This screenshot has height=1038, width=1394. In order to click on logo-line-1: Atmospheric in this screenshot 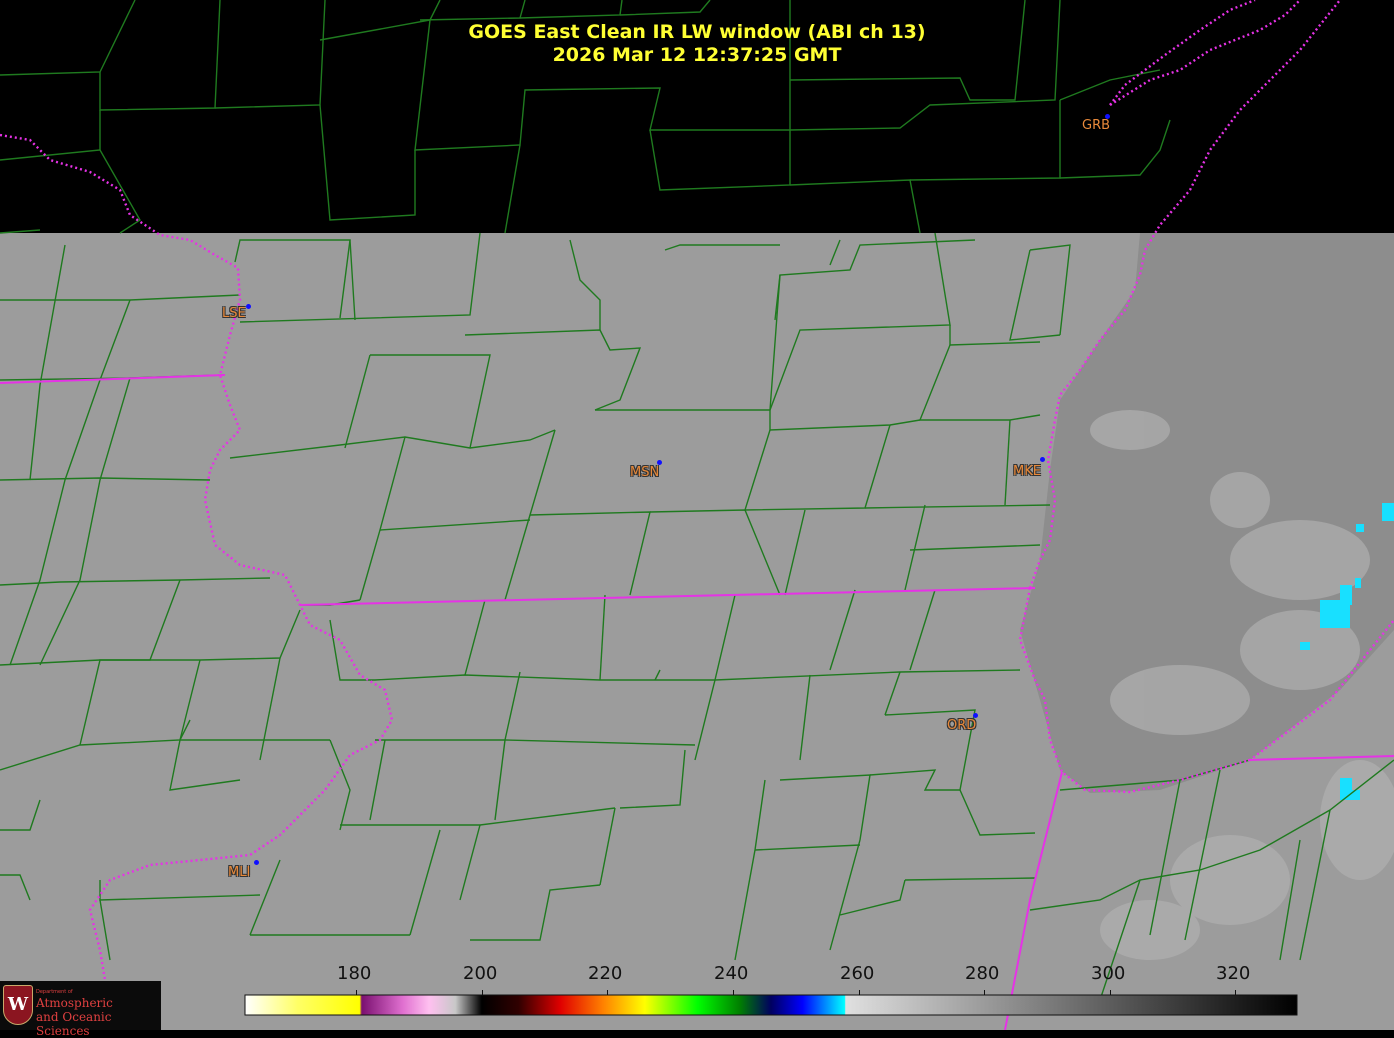, I will do `click(74, 1003)`.